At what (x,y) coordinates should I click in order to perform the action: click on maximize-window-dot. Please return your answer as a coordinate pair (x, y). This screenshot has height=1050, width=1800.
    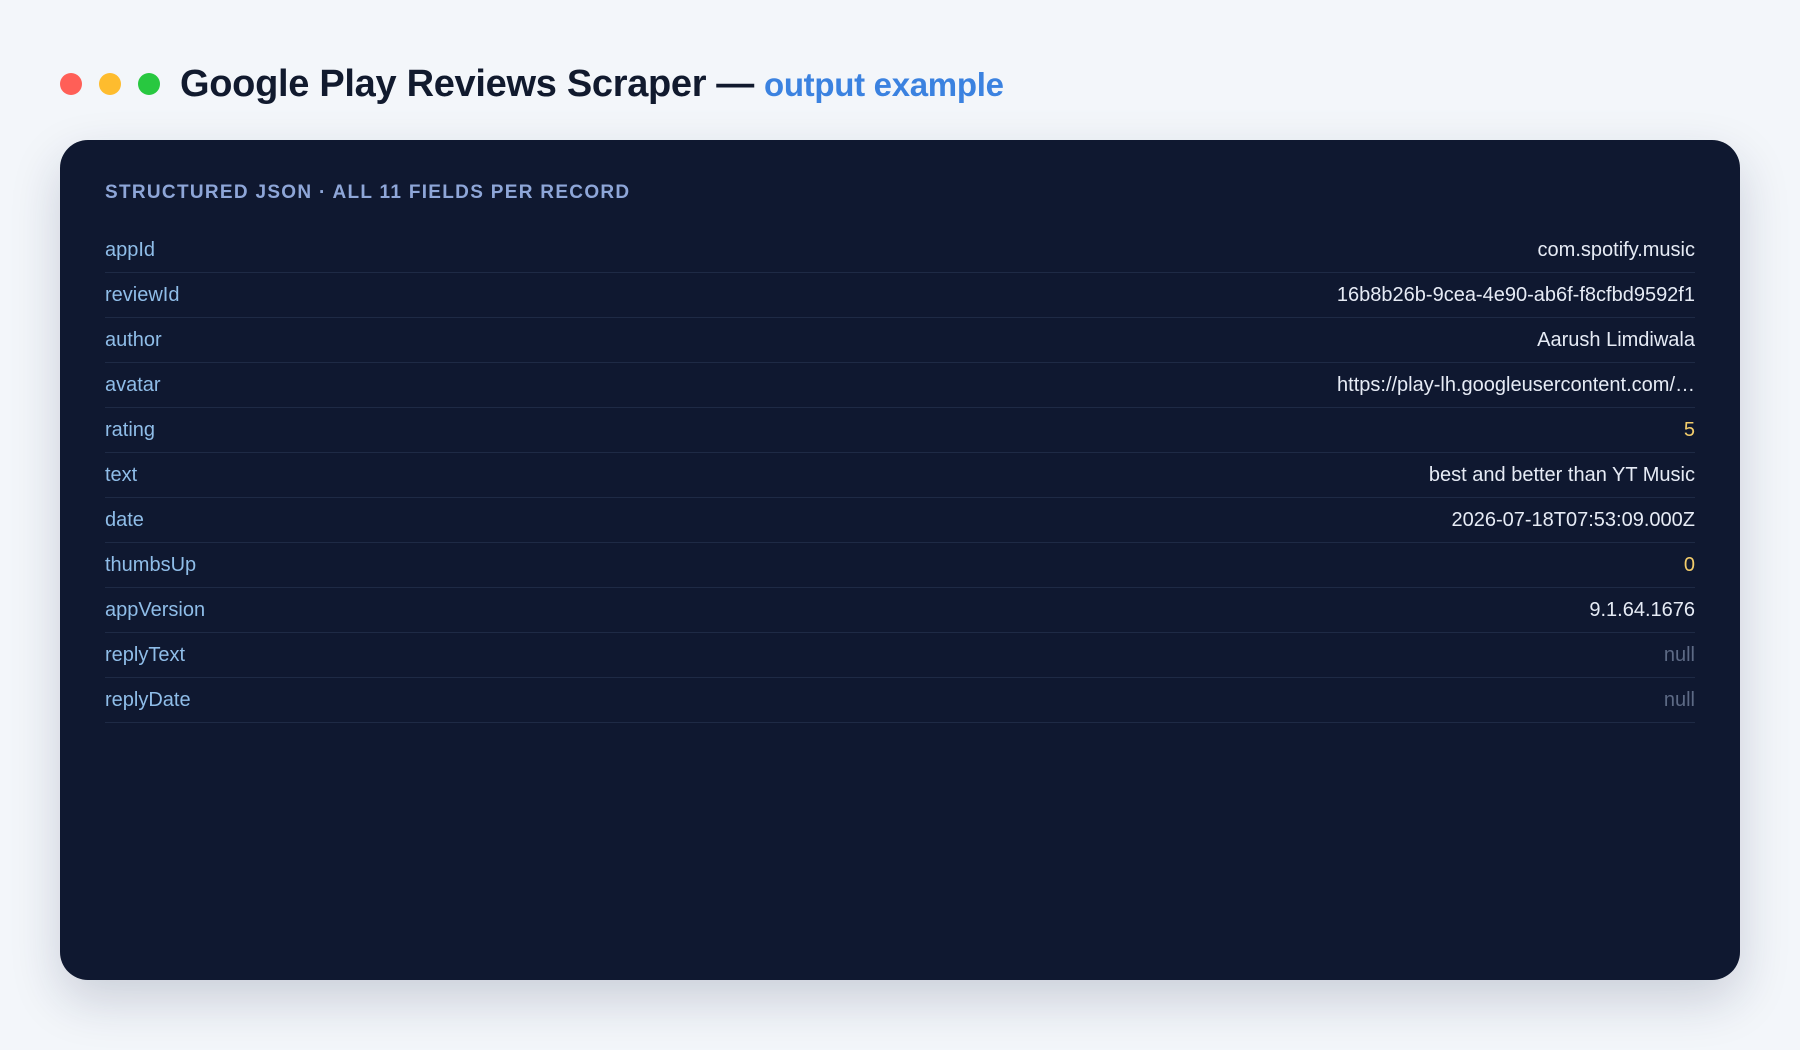
    Looking at the image, I should click on (149, 84).